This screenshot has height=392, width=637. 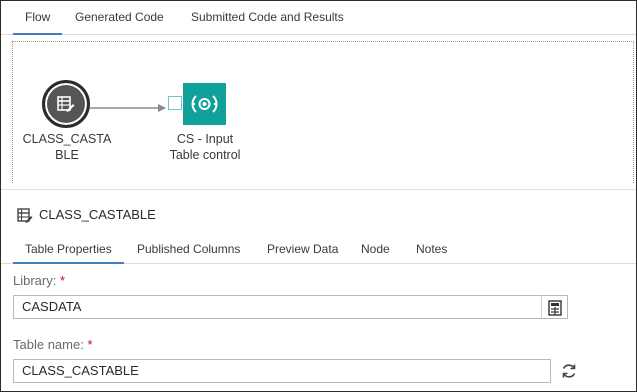 What do you see at coordinates (175, 103) in the screenshot?
I see `input-port` at bounding box center [175, 103].